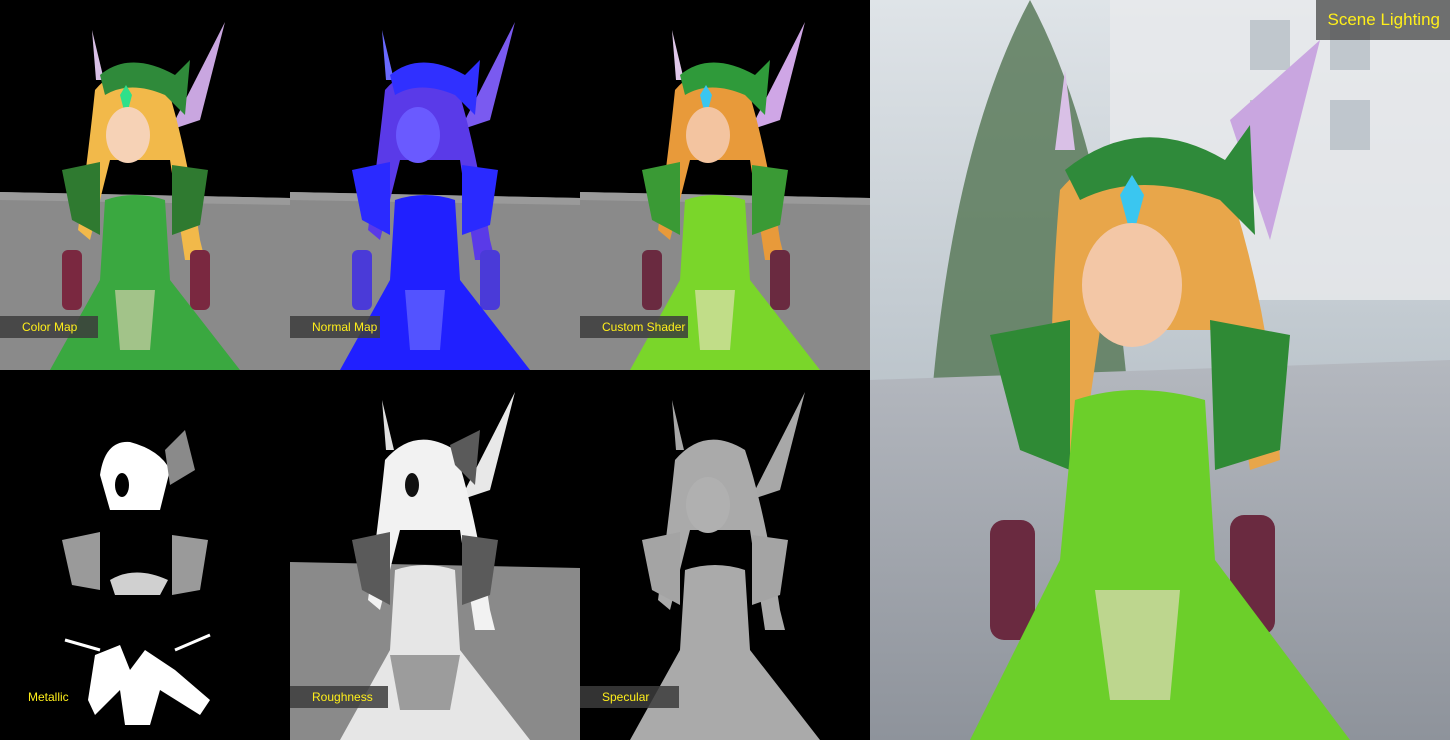 Image resolution: width=1450 pixels, height=740 pixels. I want to click on metallic-label: Metallic, so click(48, 697).